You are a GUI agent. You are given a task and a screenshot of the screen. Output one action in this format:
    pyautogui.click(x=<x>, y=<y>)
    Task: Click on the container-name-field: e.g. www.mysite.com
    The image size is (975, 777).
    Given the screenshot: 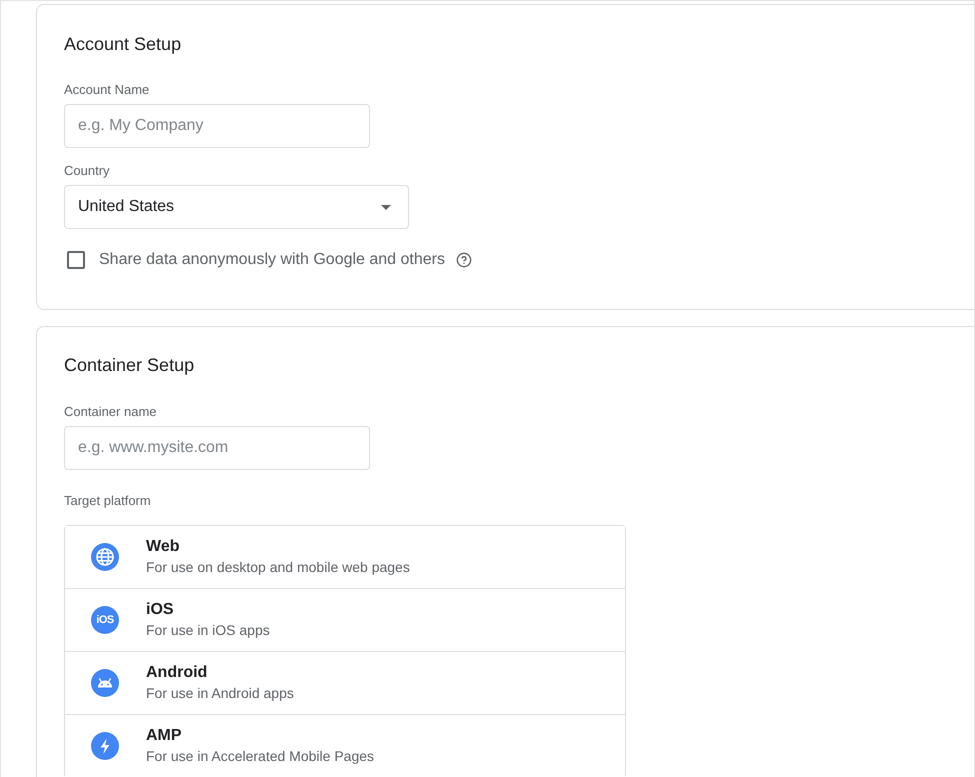 What is the action you would take?
    pyautogui.click(x=217, y=448)
    